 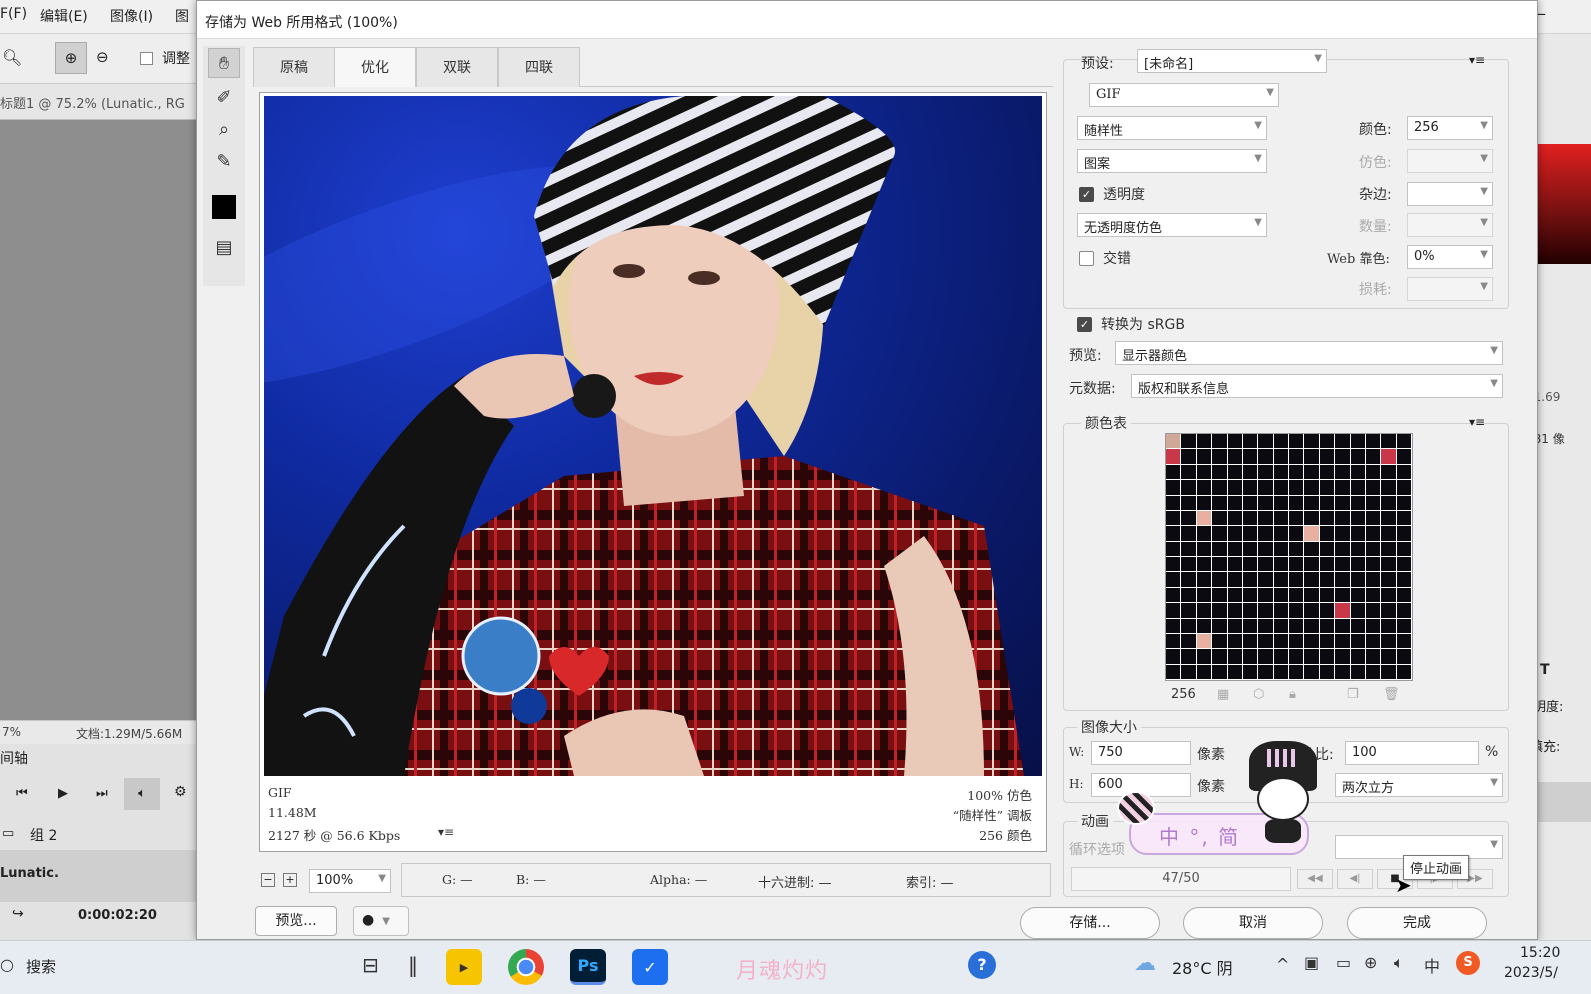 I want to click on metadata-select: 版权和联系信息 ▼, so click(x=1317, y=386).